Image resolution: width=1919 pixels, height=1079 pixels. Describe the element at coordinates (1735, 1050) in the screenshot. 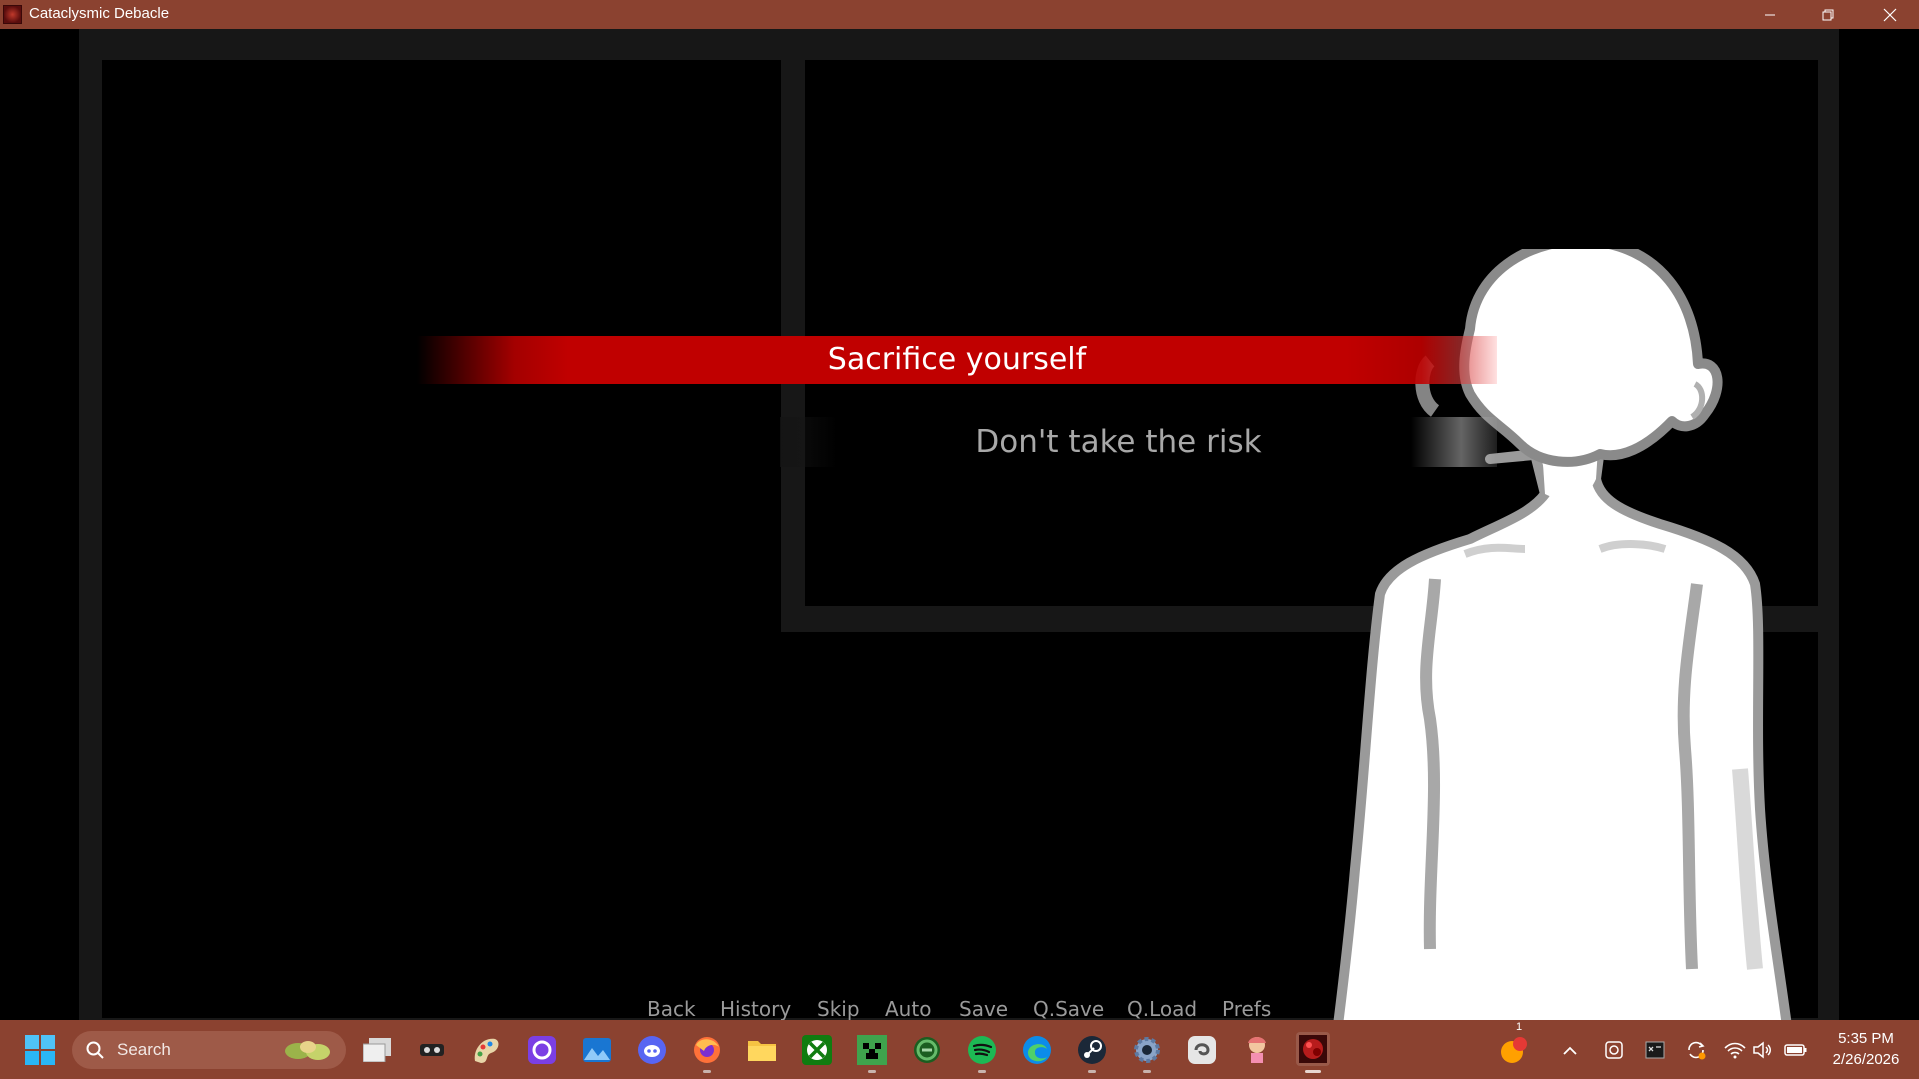

I see `wifi-icon` at that location.